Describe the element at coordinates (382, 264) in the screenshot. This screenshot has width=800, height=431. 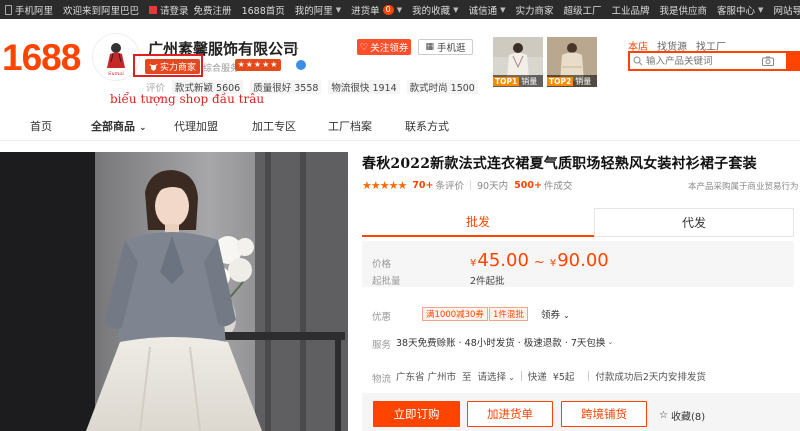
I see `price-label: 价格` at that location.